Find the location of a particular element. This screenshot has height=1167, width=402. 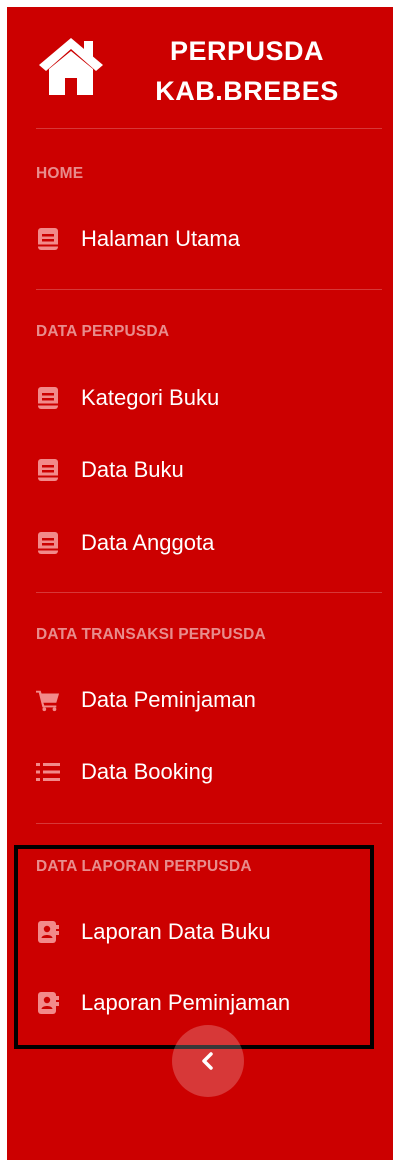

chevron-left-icon is located at coordinates (207, 1061).